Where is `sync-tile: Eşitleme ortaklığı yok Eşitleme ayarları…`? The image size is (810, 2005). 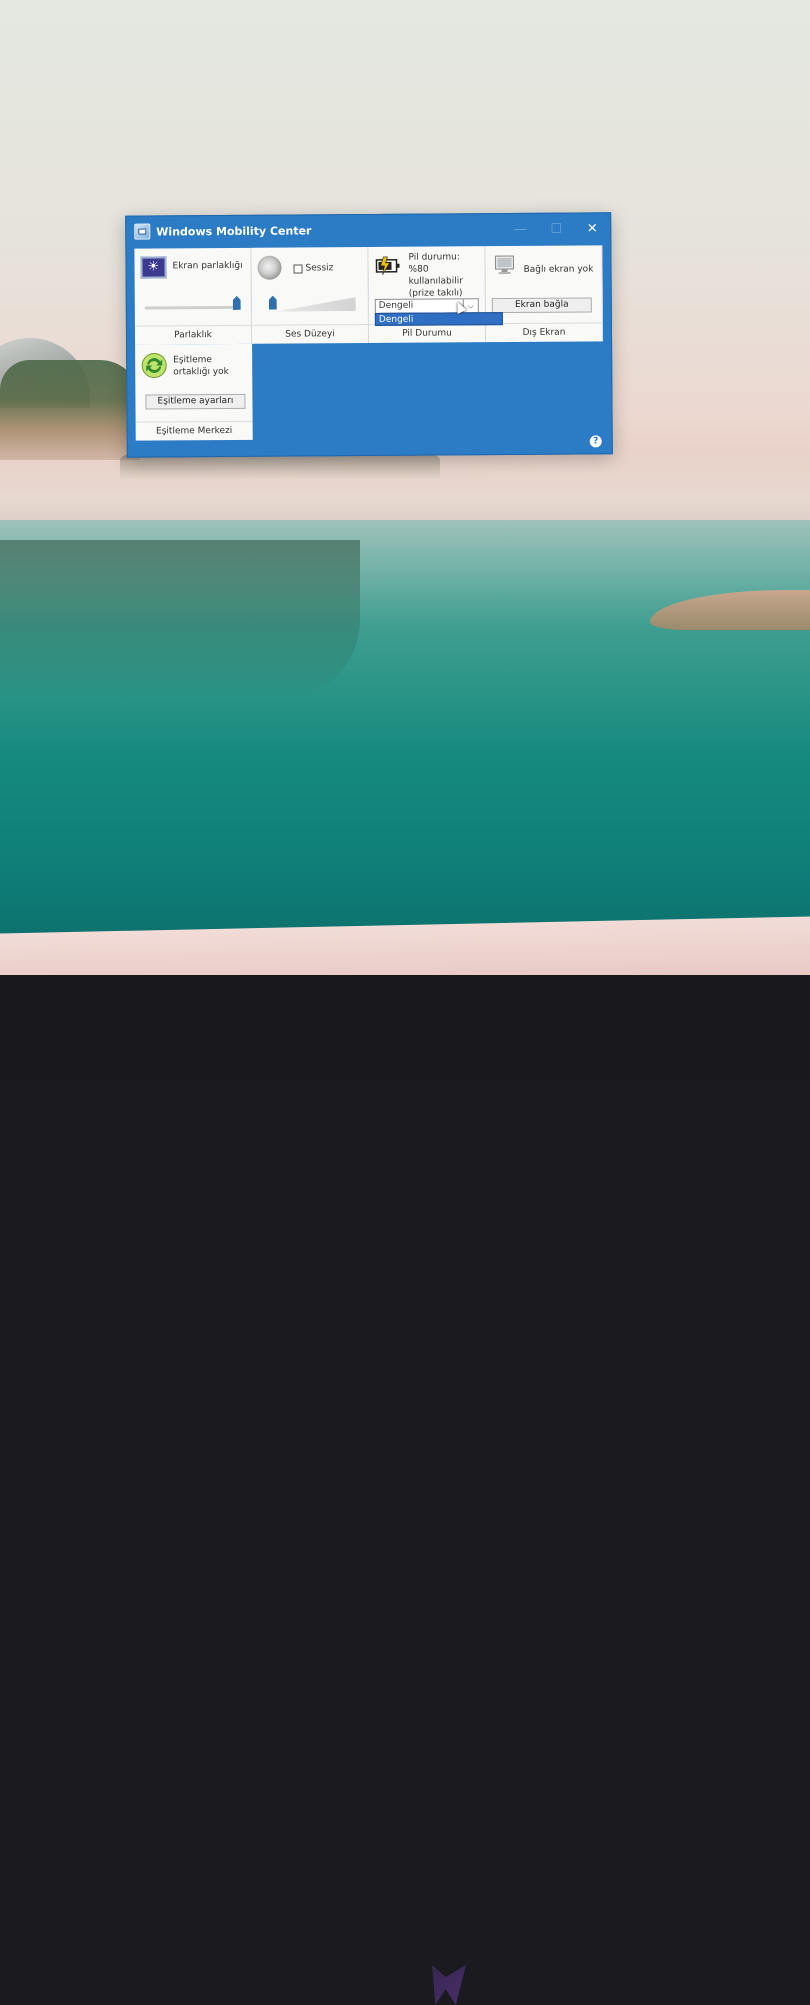 sync-tile: Eşitleme ortaklığı yok Eşitleme ayarları… is located at coordinates (194, 392).